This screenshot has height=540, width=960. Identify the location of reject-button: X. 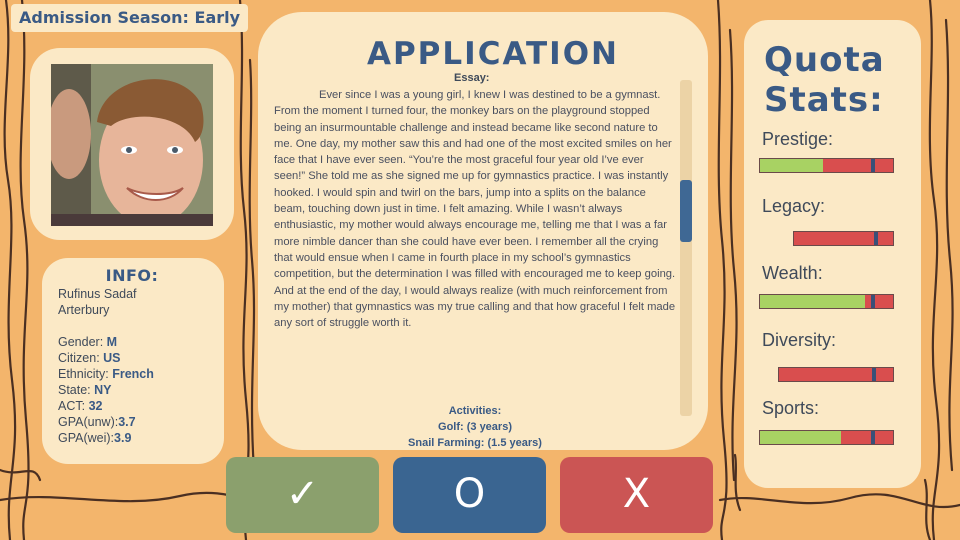
(636, 495).